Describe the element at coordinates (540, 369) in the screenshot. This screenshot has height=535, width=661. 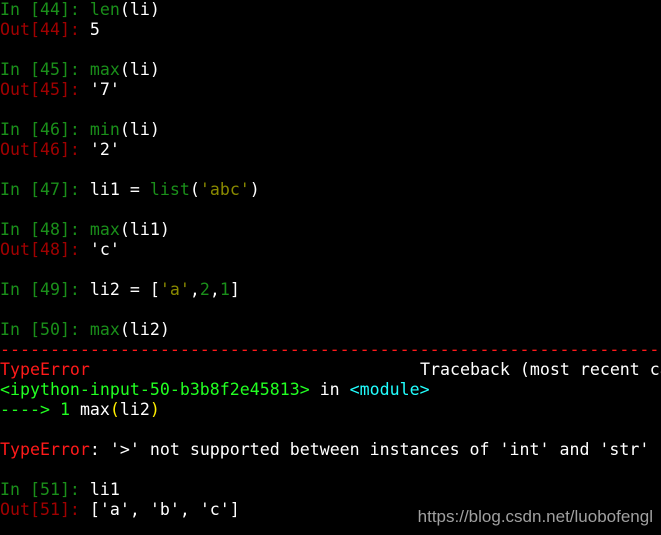
I see `traceback-label: Traceback (most recent call last)` at that location.